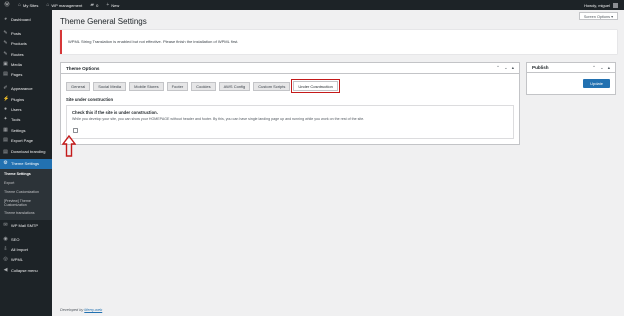 The image size is (624, 316). What do you see at coordinates (5, 249) in the screenshot?
I see `import-icon: ⇩` at bounding box center [5, 249].